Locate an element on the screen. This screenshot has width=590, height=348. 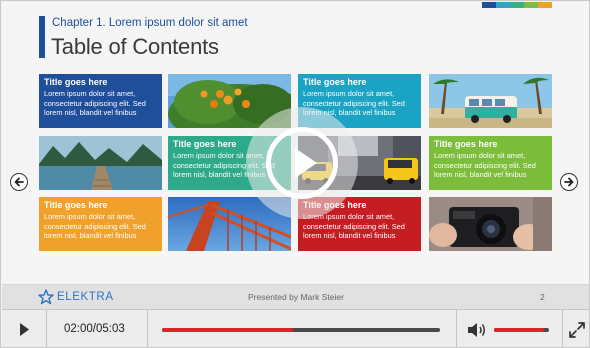
next-slide-button is located at coordinates (569, 182).